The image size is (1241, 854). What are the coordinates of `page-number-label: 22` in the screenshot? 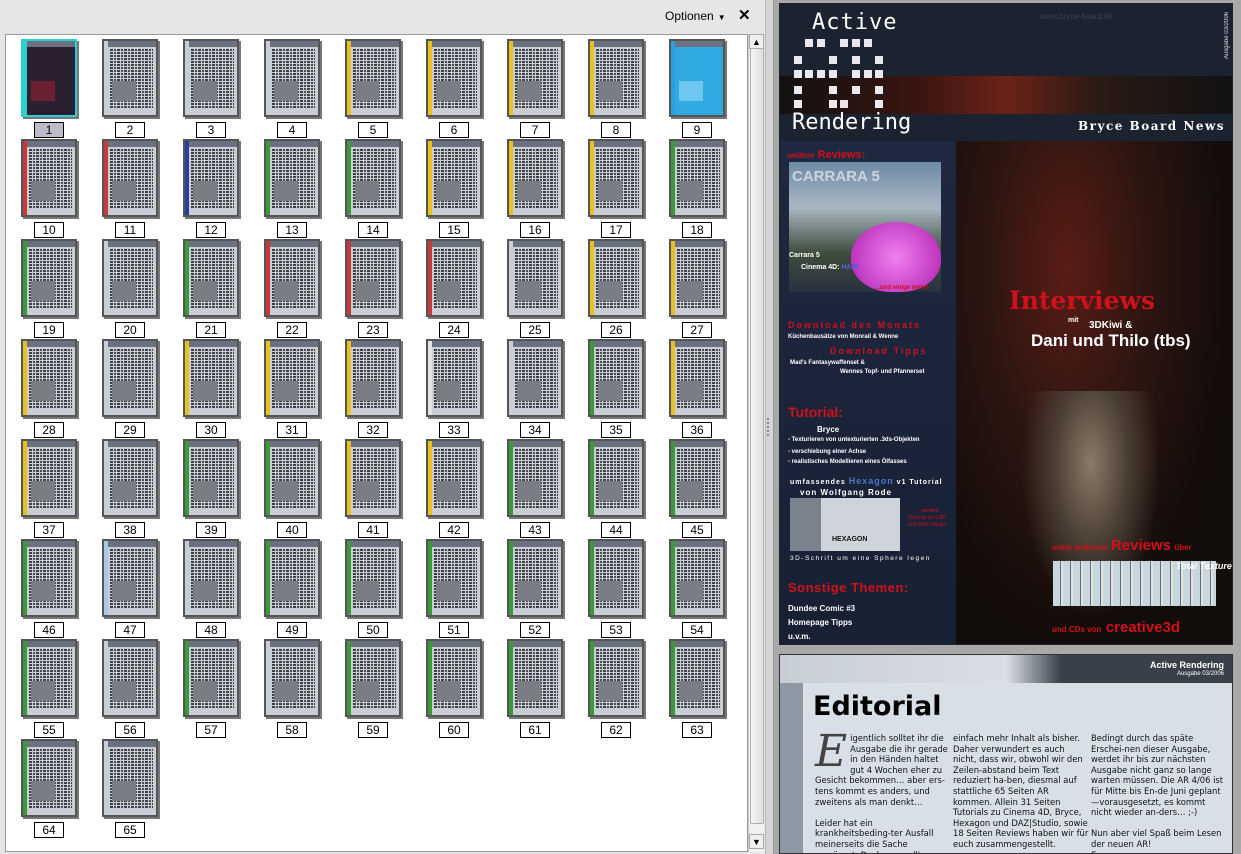 It's located at (292, 330).